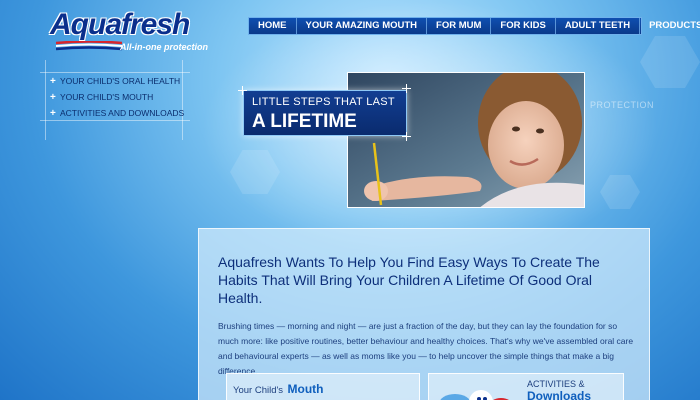  Describe the element at coordinates (459, 26) in the screenshot. I see `nav-for-mum: FOR MUM` at that location.